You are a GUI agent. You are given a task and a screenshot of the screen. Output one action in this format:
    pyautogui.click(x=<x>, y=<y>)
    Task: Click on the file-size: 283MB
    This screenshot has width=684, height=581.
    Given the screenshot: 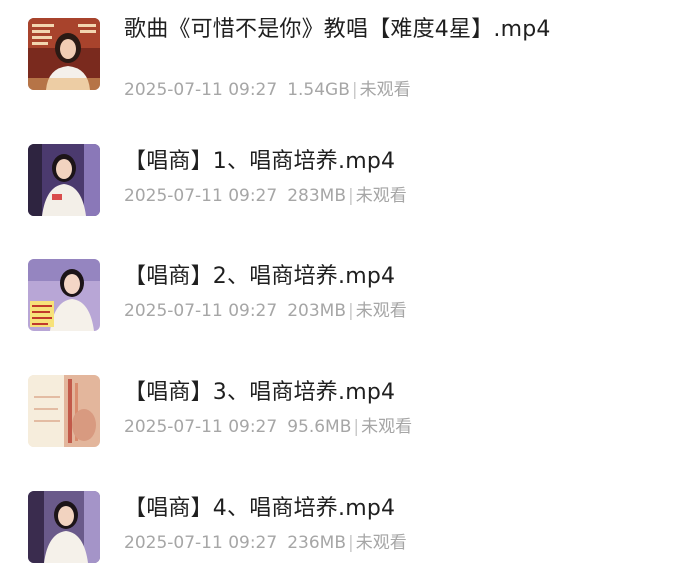 What is the action you would take?
    pyautogui.click(x=316, y=196)
    